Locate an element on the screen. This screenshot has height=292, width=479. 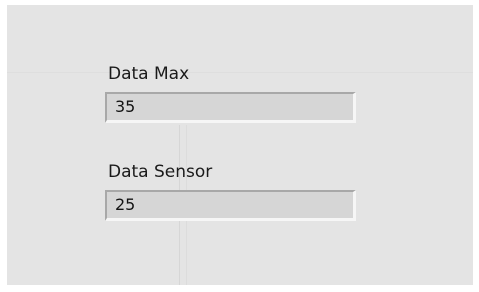
grid-line-horizontal is located at coordinates (240, 72).